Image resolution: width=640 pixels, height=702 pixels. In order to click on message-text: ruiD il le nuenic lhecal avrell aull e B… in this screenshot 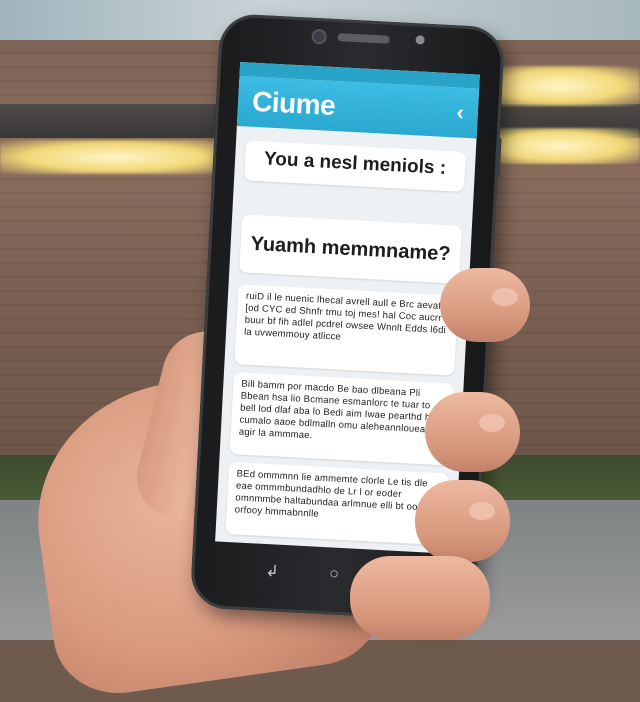, I will do `click(345, 316)`.